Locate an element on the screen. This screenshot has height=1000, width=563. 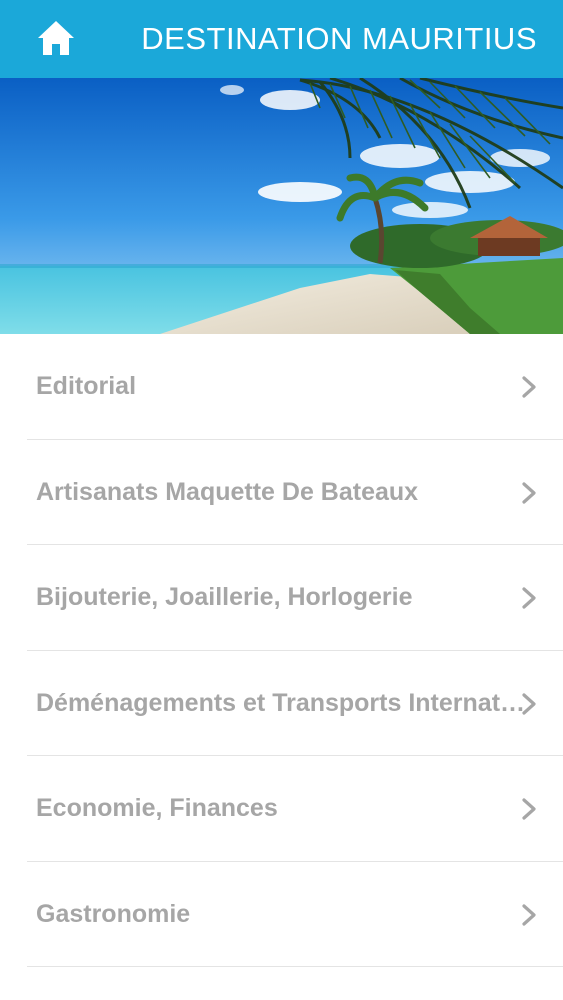
menu-item-label: Economie, Finances is located at coordinates (157, 808).